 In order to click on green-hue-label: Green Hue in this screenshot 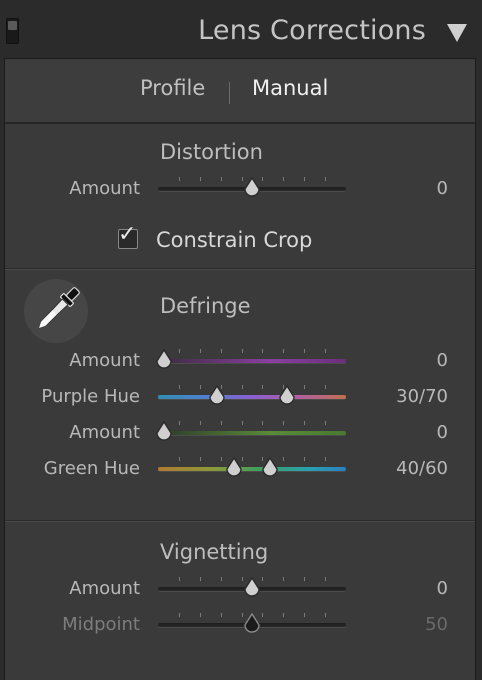, I will do `click(91, 468)`.